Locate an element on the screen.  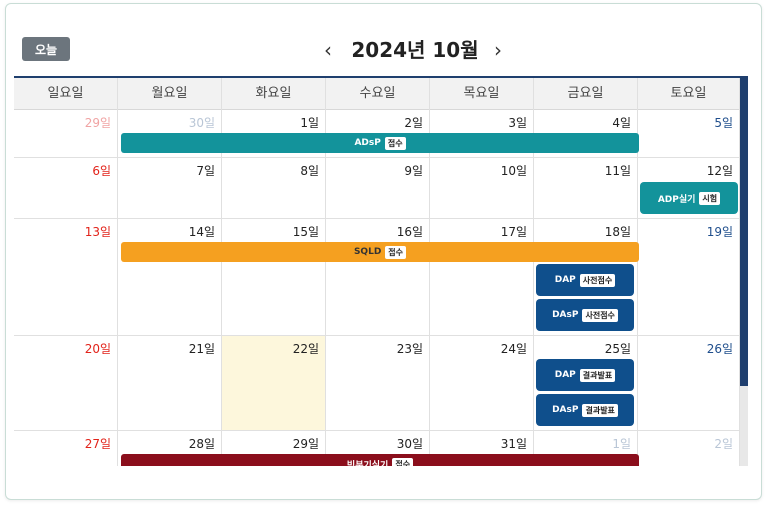
event-dap-result: DAP 결과발표 is located at coordinates (585, 375).